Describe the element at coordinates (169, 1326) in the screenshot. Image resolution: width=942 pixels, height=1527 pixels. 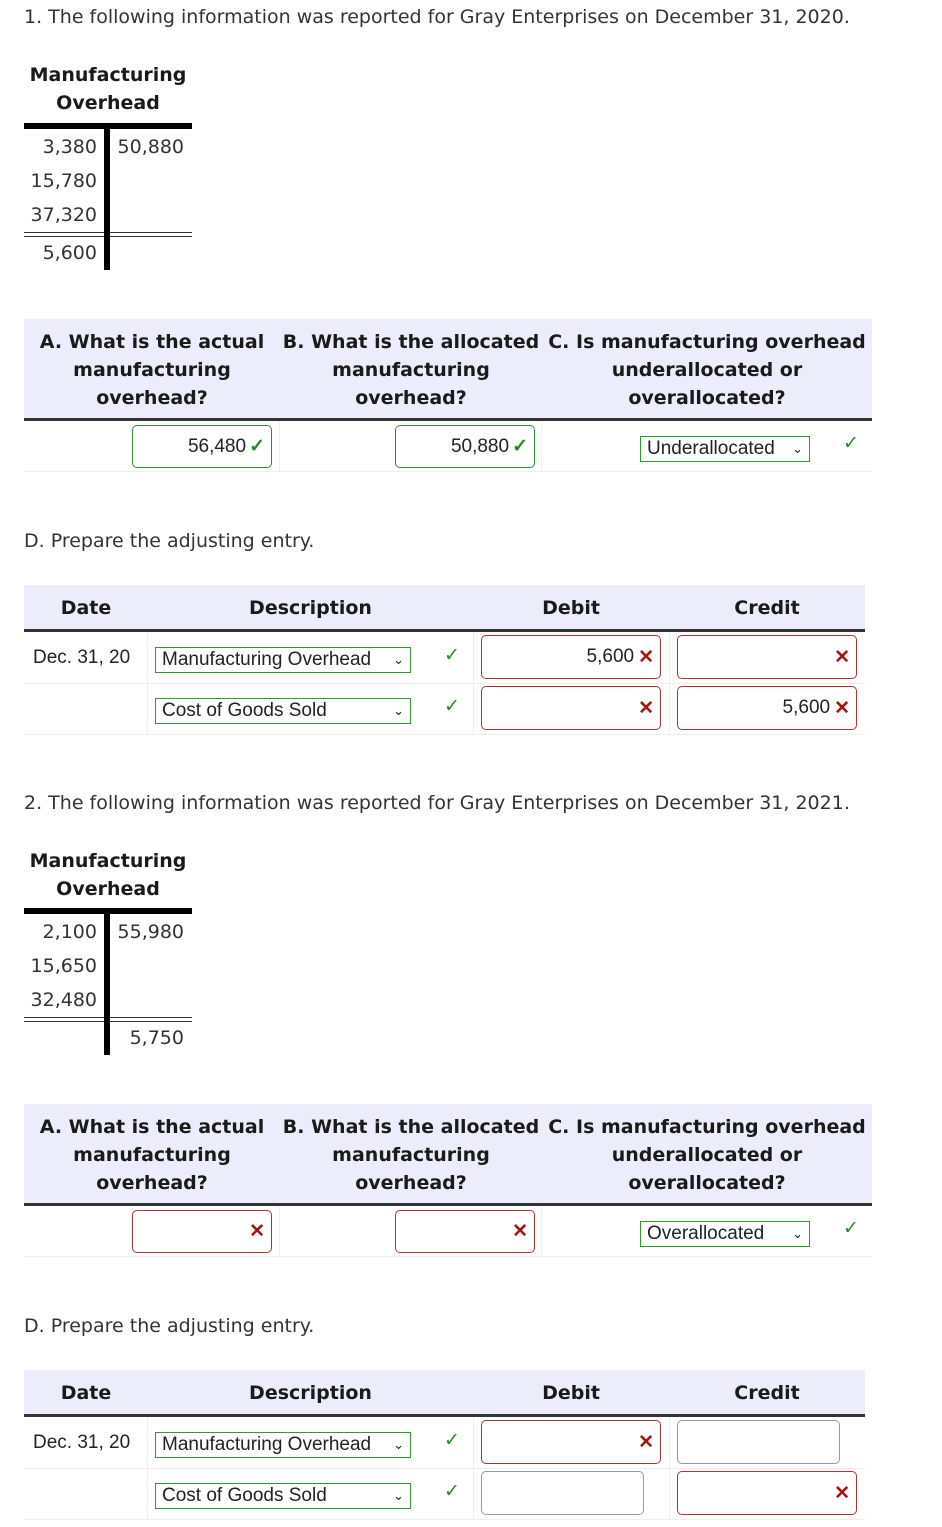
I see `journal-prompt: D. Prepare the adjusting entry.` at that location.